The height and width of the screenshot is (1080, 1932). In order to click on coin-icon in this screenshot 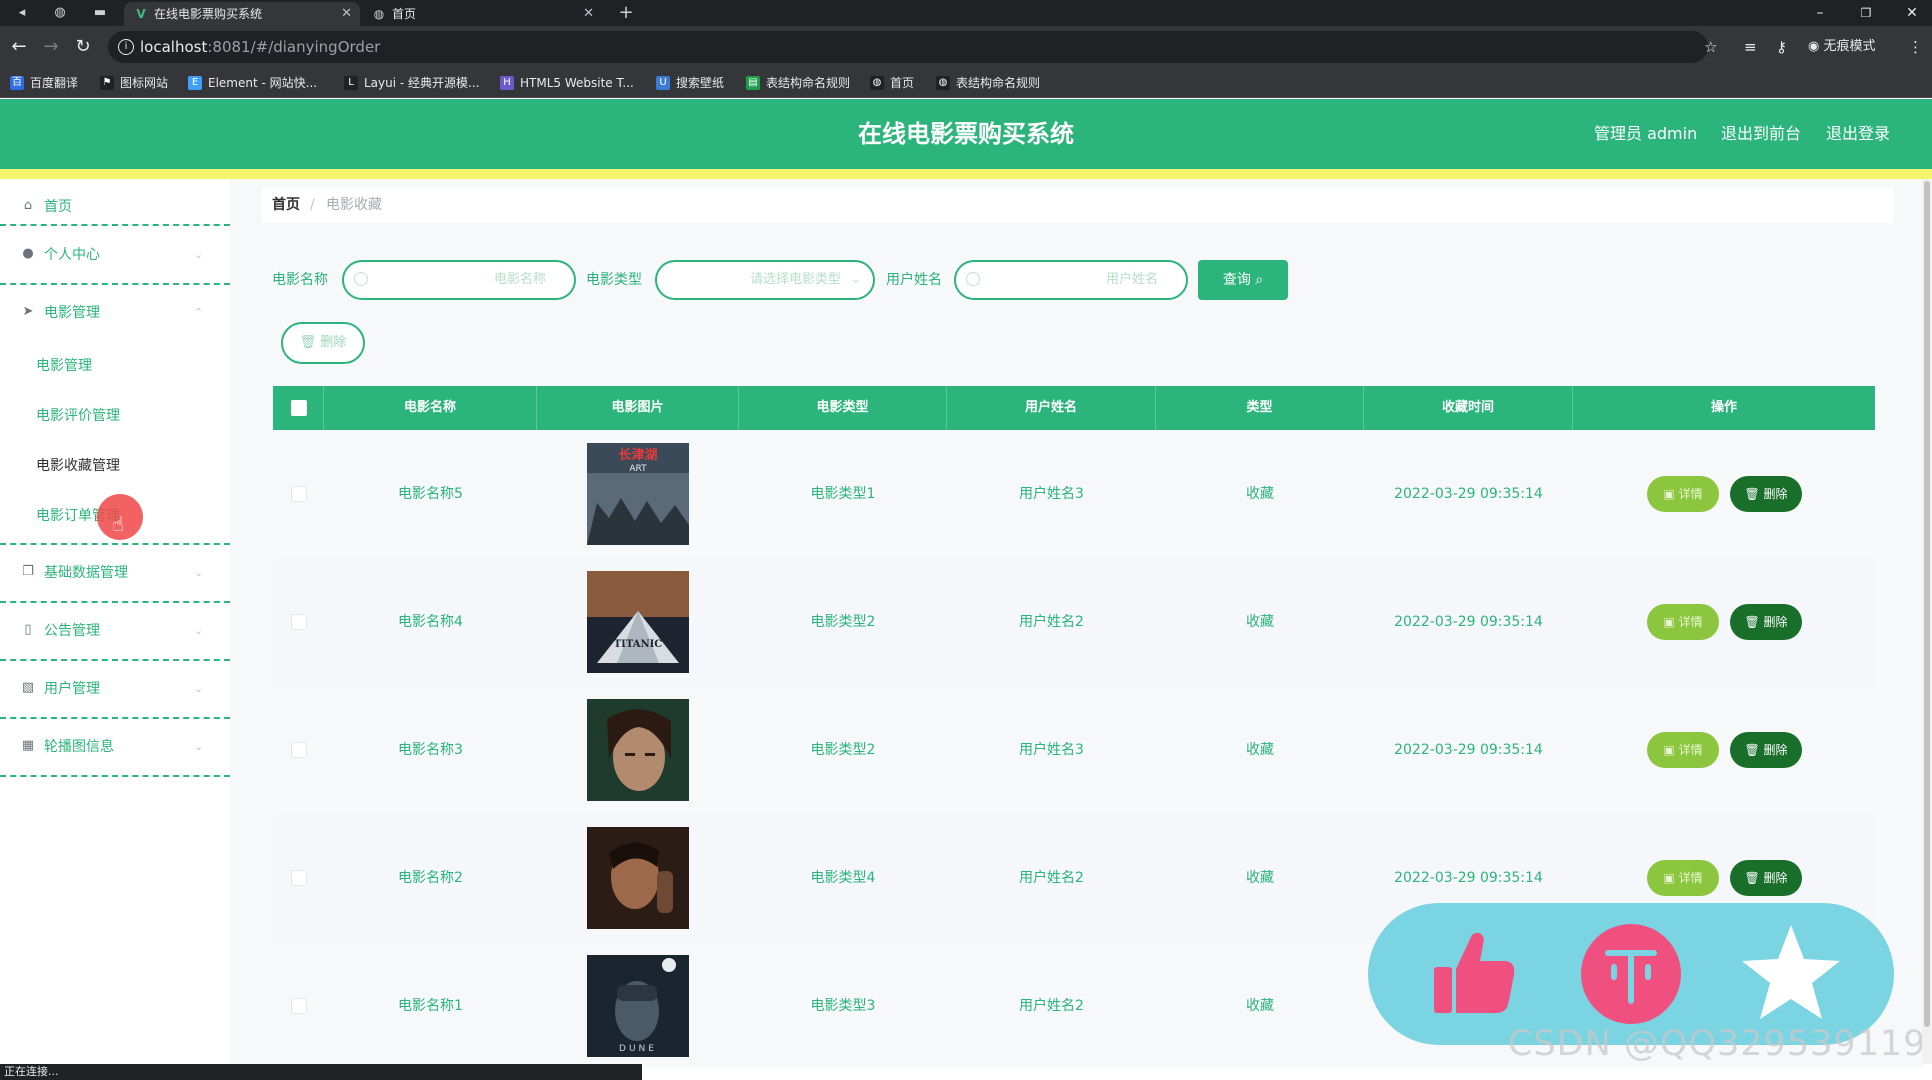, I will do `click(1631, 974)`.